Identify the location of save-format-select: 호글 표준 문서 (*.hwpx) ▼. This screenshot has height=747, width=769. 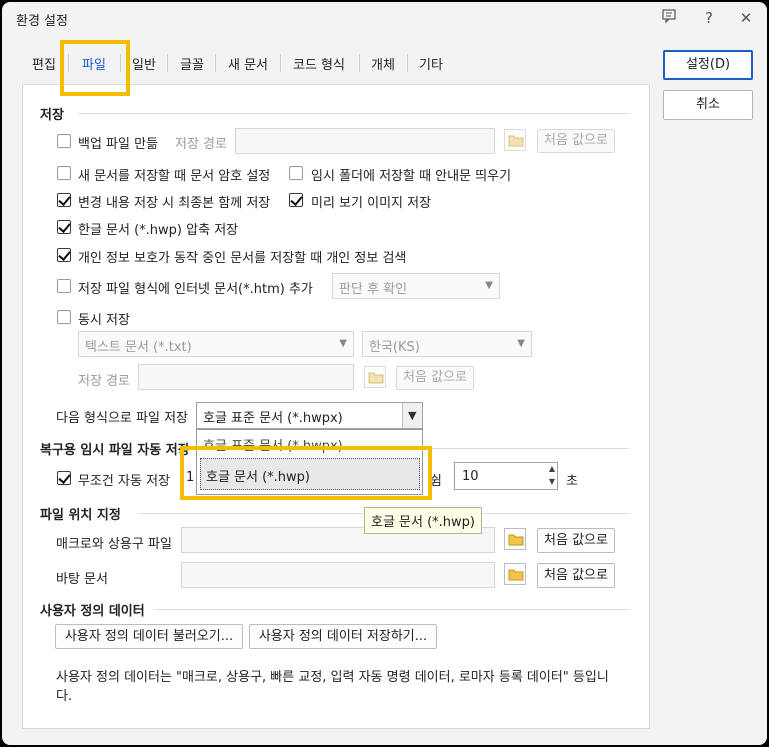
(309, 415).